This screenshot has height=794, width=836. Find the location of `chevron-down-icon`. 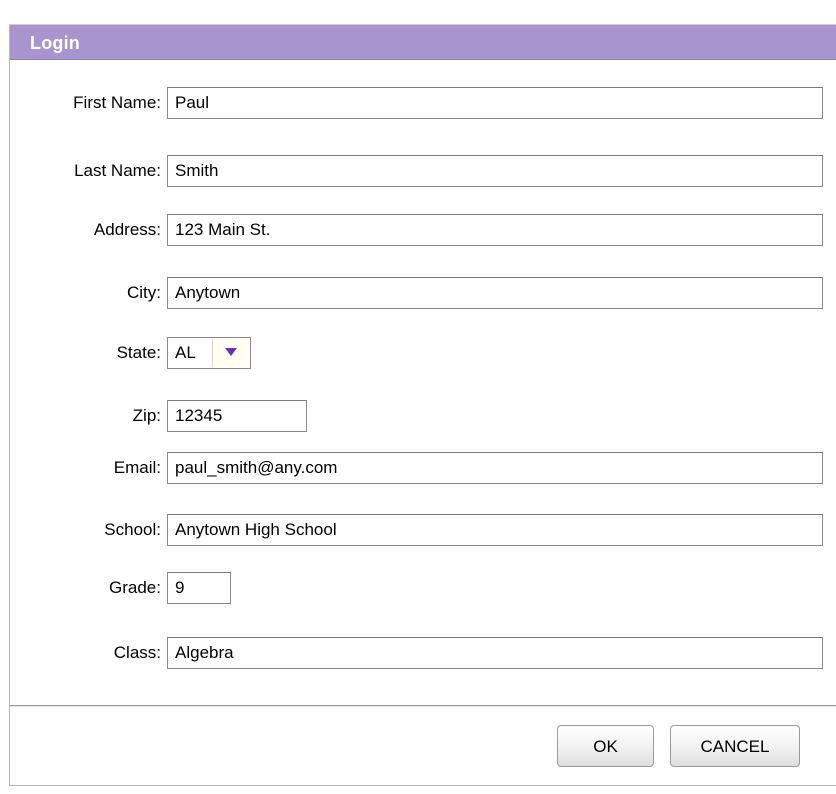

chevron-down-icon is located at coordinates (231, 352).